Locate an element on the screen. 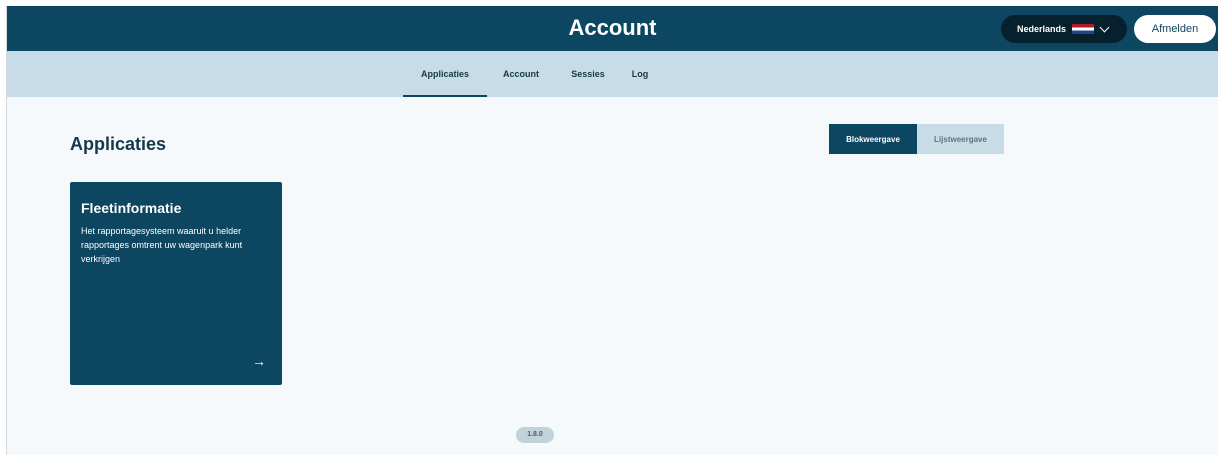 This screenshot has width=1223, height=455. logout-button: Afmelden is located at coordinates (1175, 29).